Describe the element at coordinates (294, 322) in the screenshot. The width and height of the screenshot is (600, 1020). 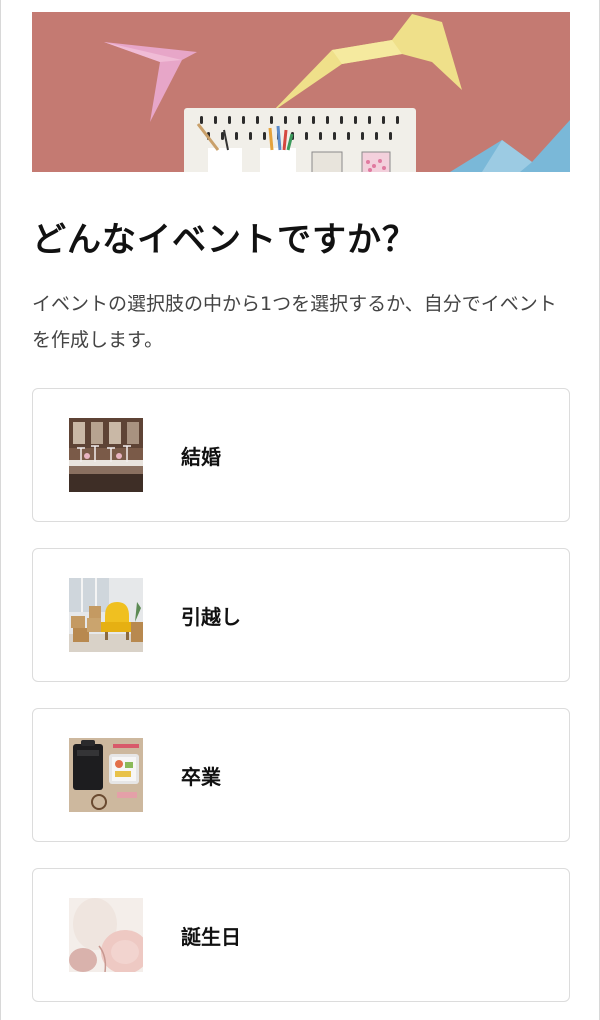
I see `page-description: イベントの選択肢の中から1つを選択するか、自分でイベントを作成します。` at that location.